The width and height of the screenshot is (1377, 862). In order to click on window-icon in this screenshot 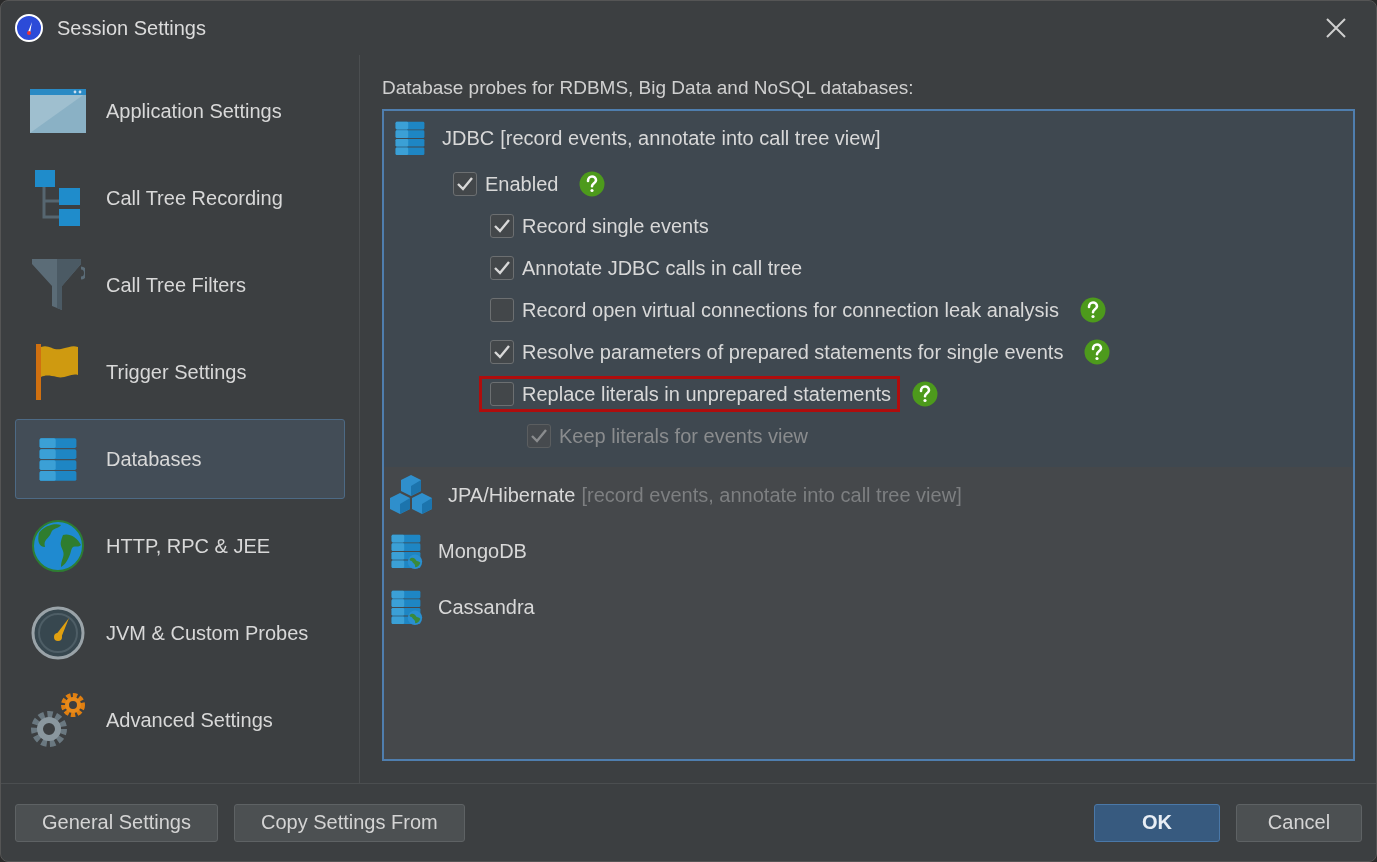, I will do `click(58, 111)`.